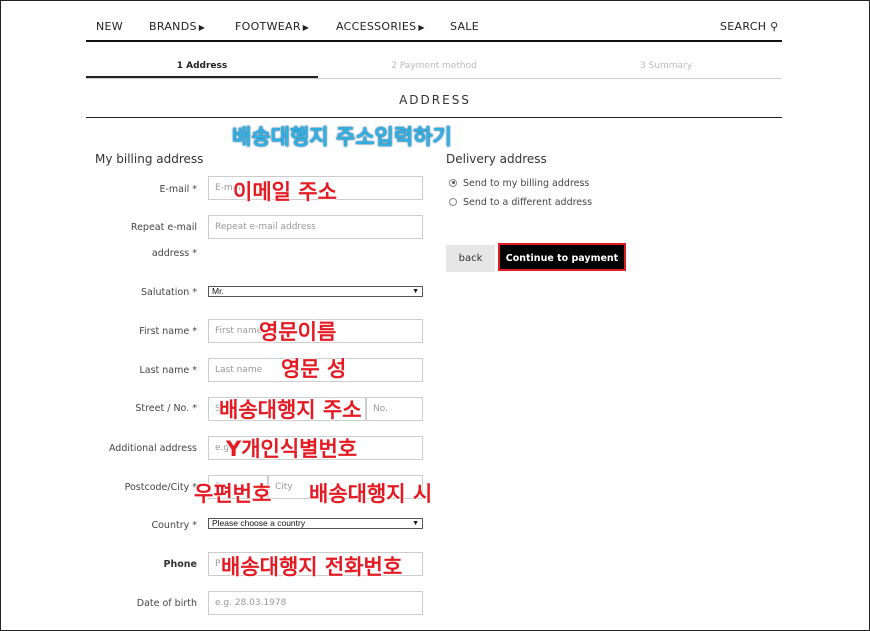 The width and height of the screenshot is (870, 631). I want to click on nav-footwear-label: FOOTWEAR, so click(268, 26).